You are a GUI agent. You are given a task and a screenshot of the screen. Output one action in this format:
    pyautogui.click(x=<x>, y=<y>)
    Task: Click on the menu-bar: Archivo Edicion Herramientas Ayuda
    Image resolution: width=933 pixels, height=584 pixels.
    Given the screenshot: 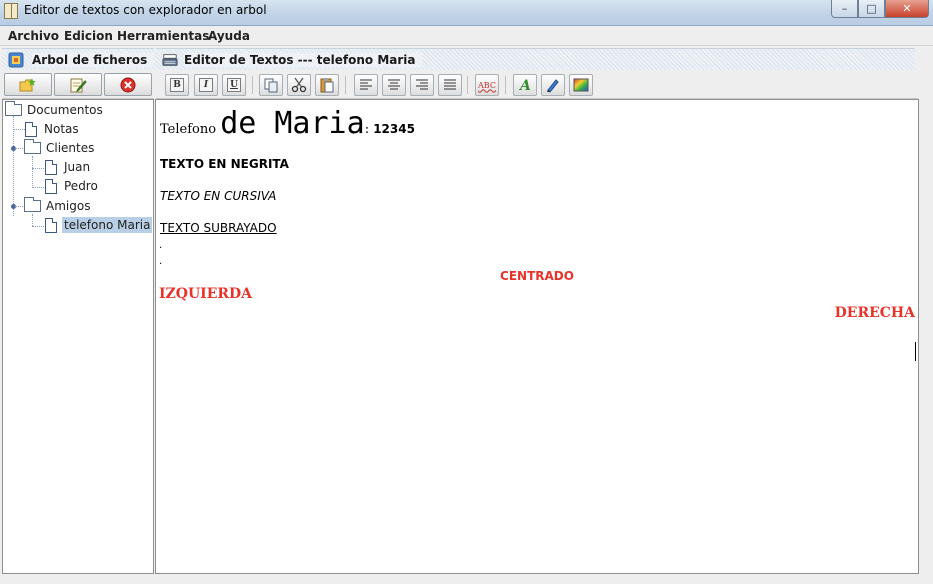 What is the action you would take?
    pyautogui.click(x=466, y=36)
    